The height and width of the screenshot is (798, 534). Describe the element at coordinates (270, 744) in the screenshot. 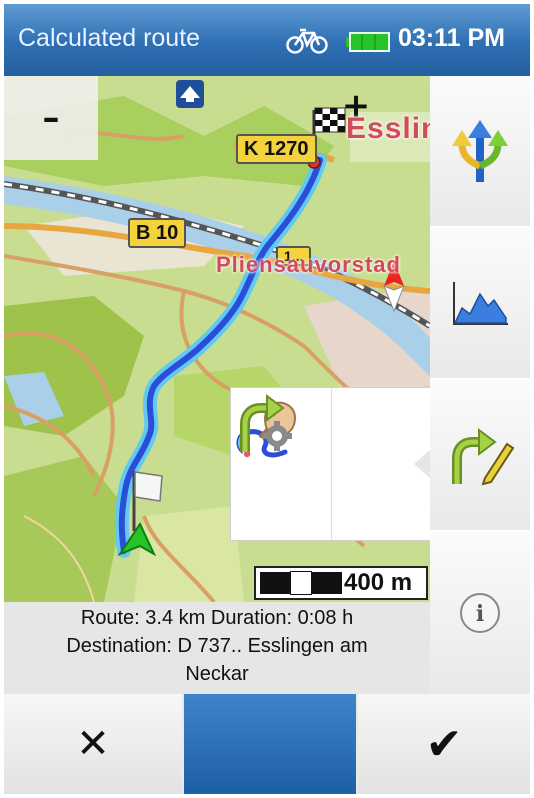

I see `middle-action-button` at that location.